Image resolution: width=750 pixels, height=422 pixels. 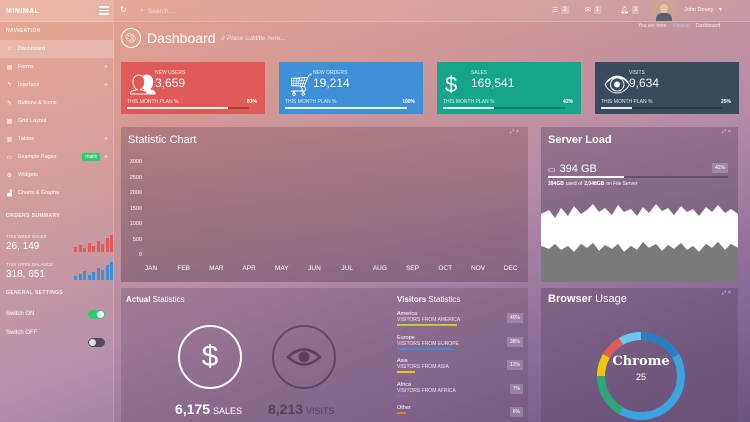 I want to click on week-balance-label: THIS WEEK BALANCE, so click(x=30, y=264).